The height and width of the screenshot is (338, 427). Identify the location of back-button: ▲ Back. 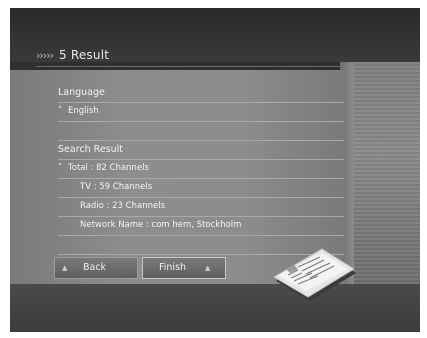
(96, 268).